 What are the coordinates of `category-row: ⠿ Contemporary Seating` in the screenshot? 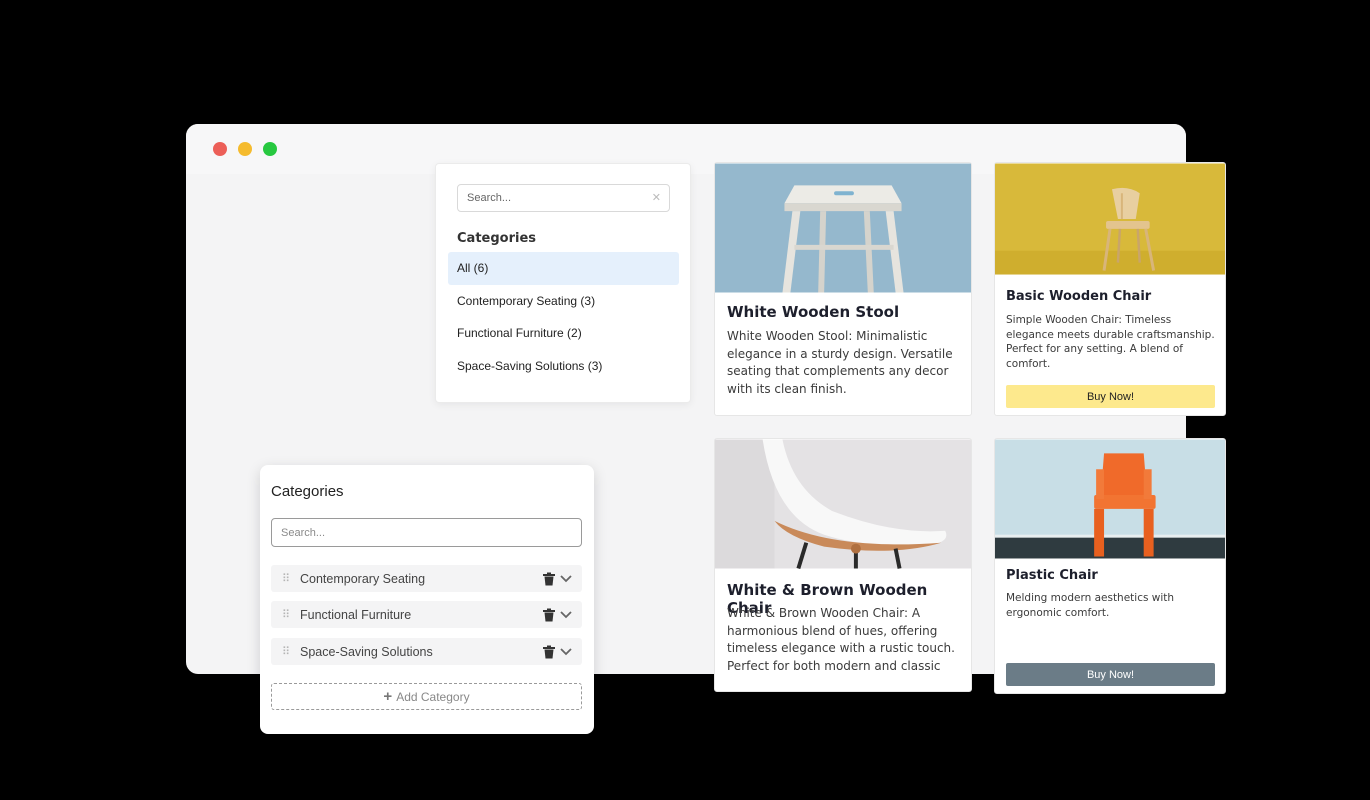 It's located at (426, 578).